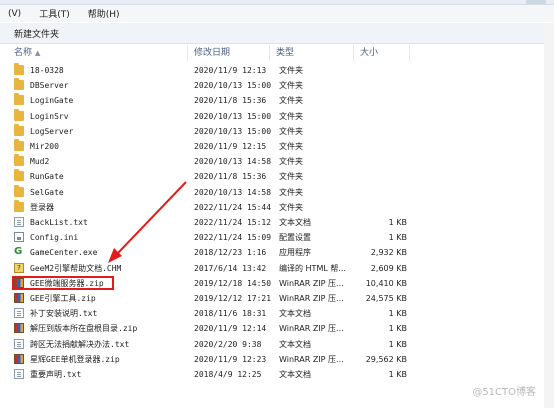 This screenshot has width=554, height=408. What do you see at coordinates (504, 392) in the screenshot?
I see `watermark: @51CTO博客` at bounding box center [504, 392].